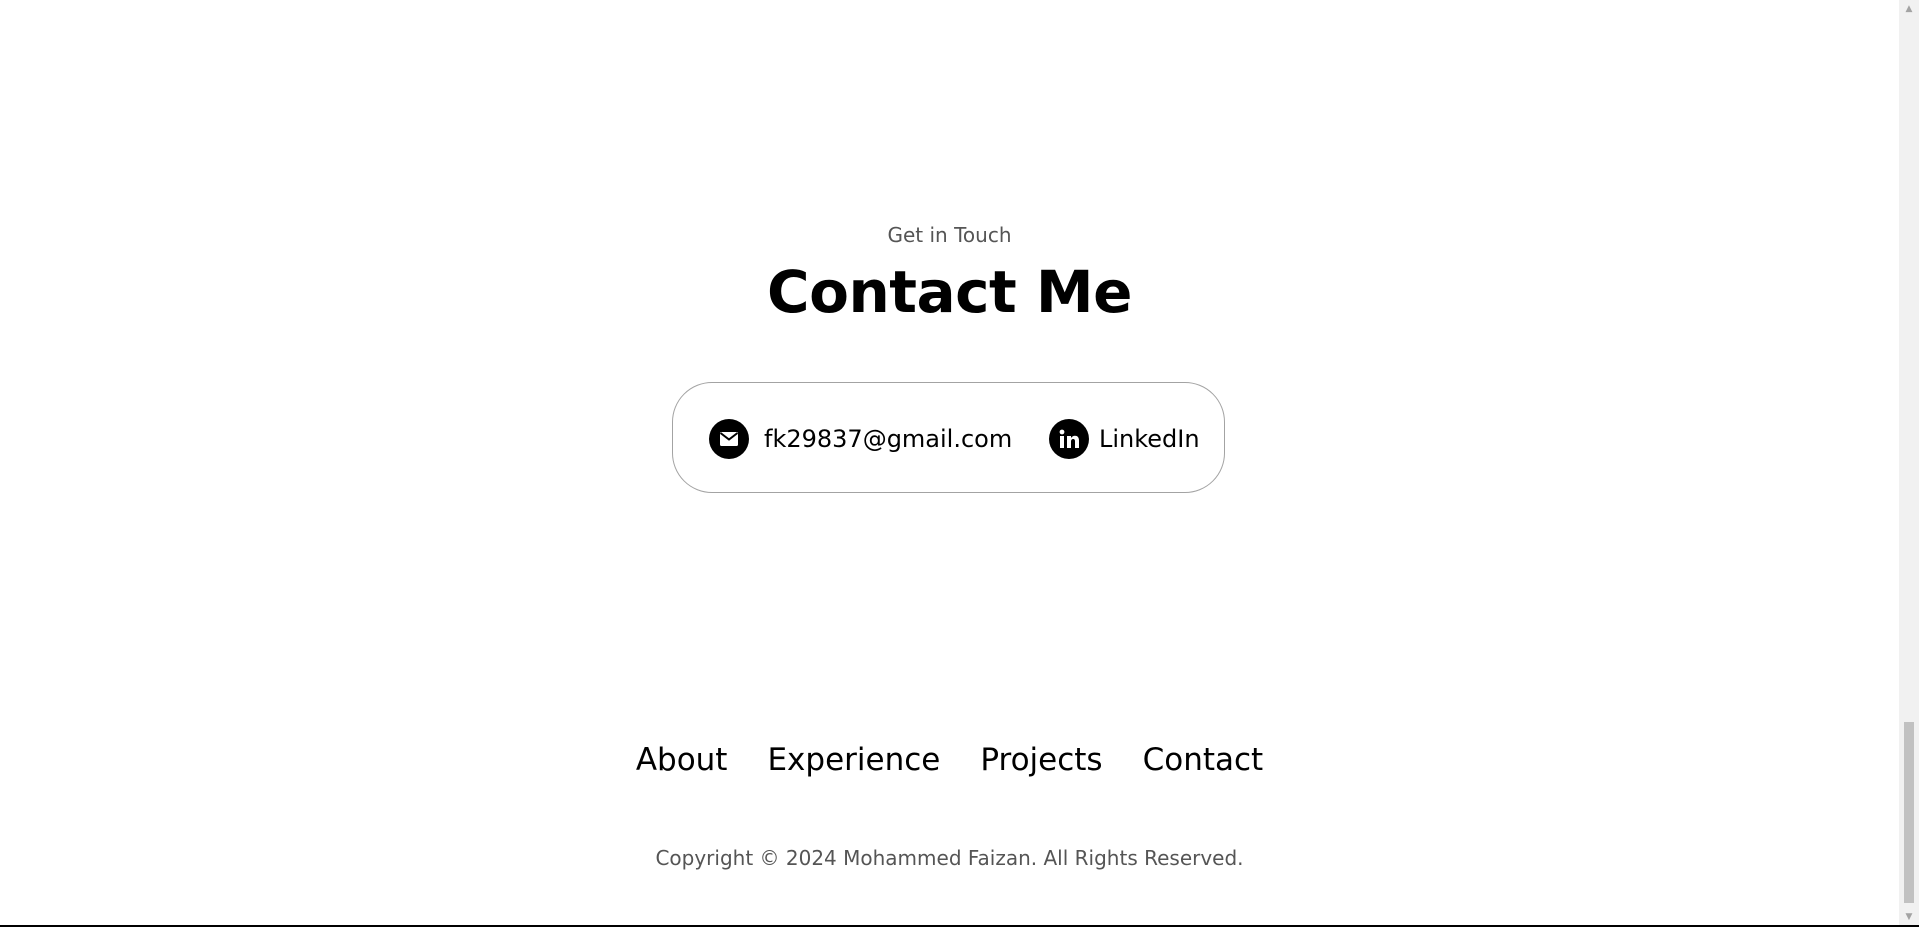 This screenshot has height=927, width=1919. What do you see at coordinates (729, 439) in the screenshot?
I see `mail-icon` at bounding box center [729, 439].